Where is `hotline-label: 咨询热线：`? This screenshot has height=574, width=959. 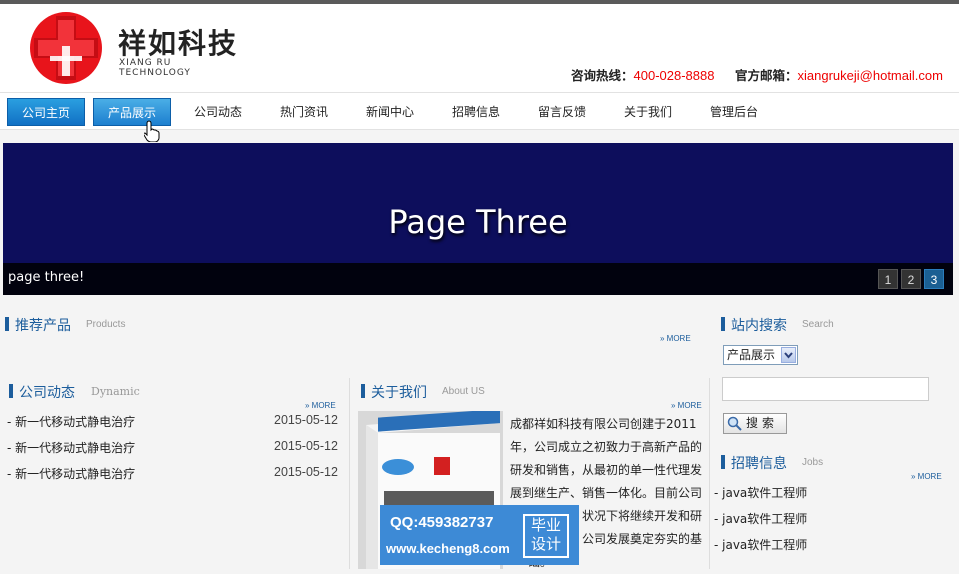 hotline-label: 咨询热线： is located at coordinates (602, 75).